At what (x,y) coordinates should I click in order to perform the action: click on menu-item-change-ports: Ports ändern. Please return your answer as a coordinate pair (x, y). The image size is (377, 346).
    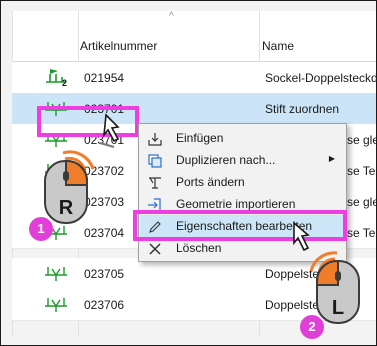
    Looking at the image, I should click on (242, 182).